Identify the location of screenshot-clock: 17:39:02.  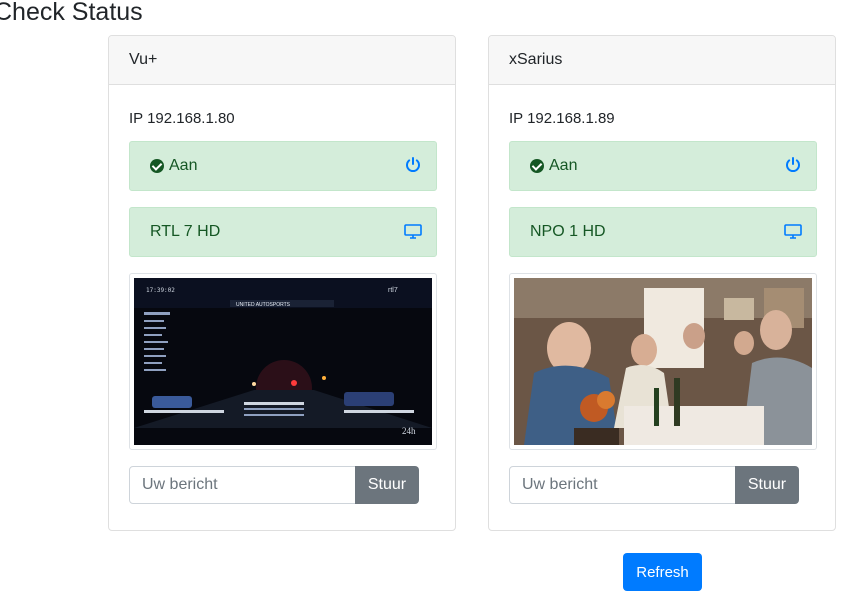
(160, 290).